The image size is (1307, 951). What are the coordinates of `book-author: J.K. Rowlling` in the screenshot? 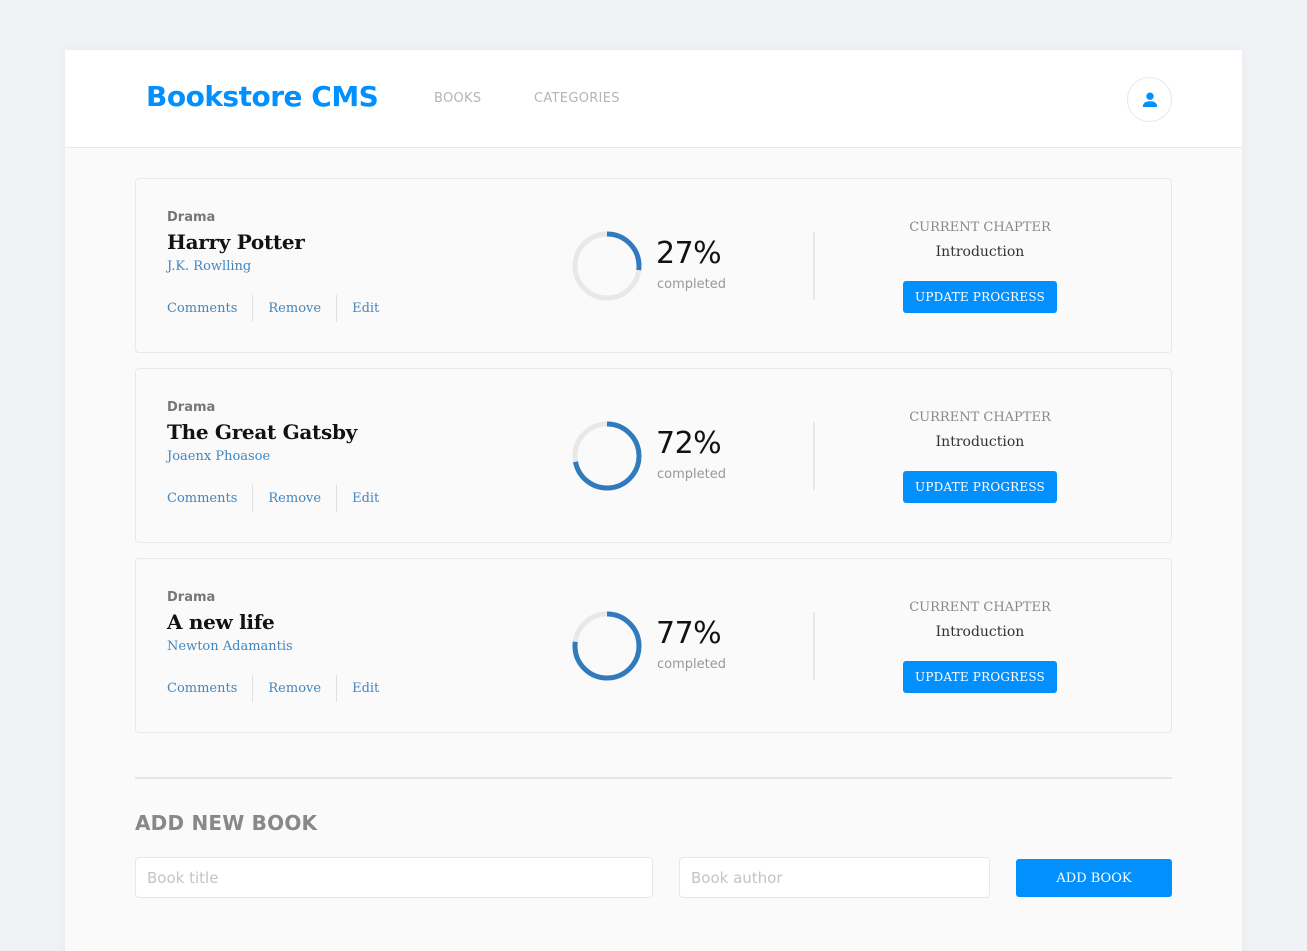 It's located at (209, 266).